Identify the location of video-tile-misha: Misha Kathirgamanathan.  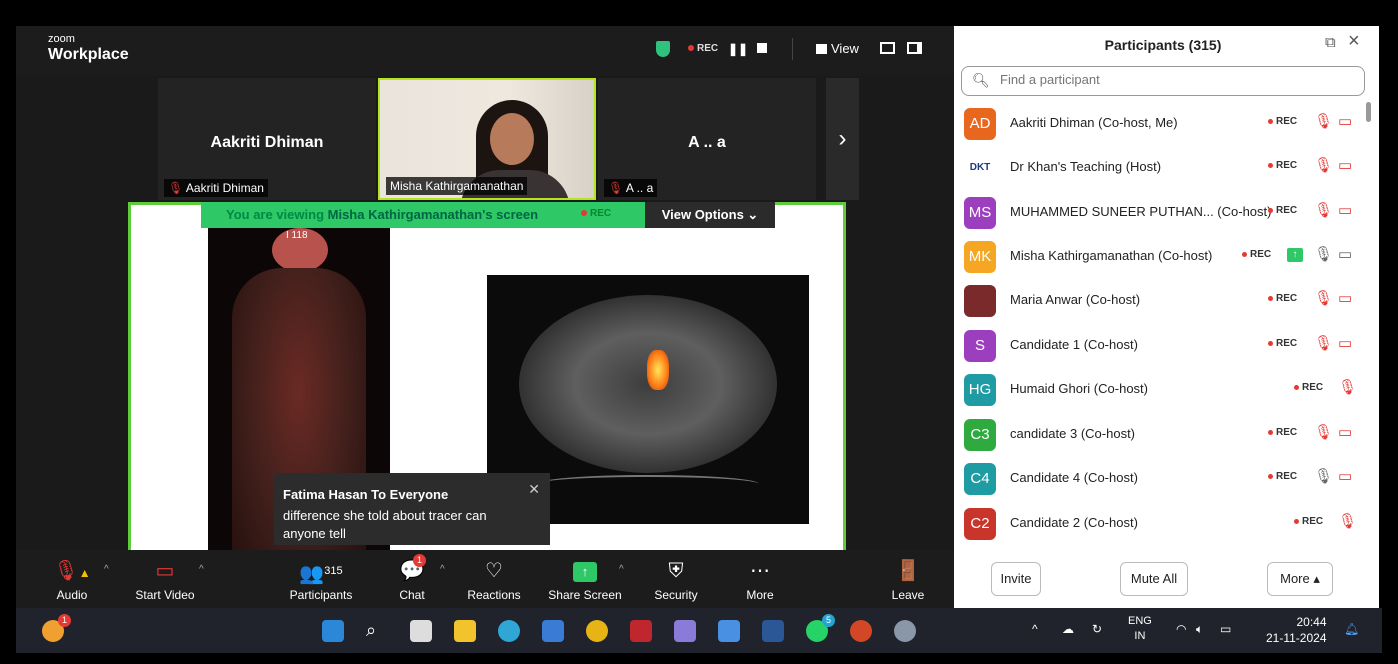
(487, 139).